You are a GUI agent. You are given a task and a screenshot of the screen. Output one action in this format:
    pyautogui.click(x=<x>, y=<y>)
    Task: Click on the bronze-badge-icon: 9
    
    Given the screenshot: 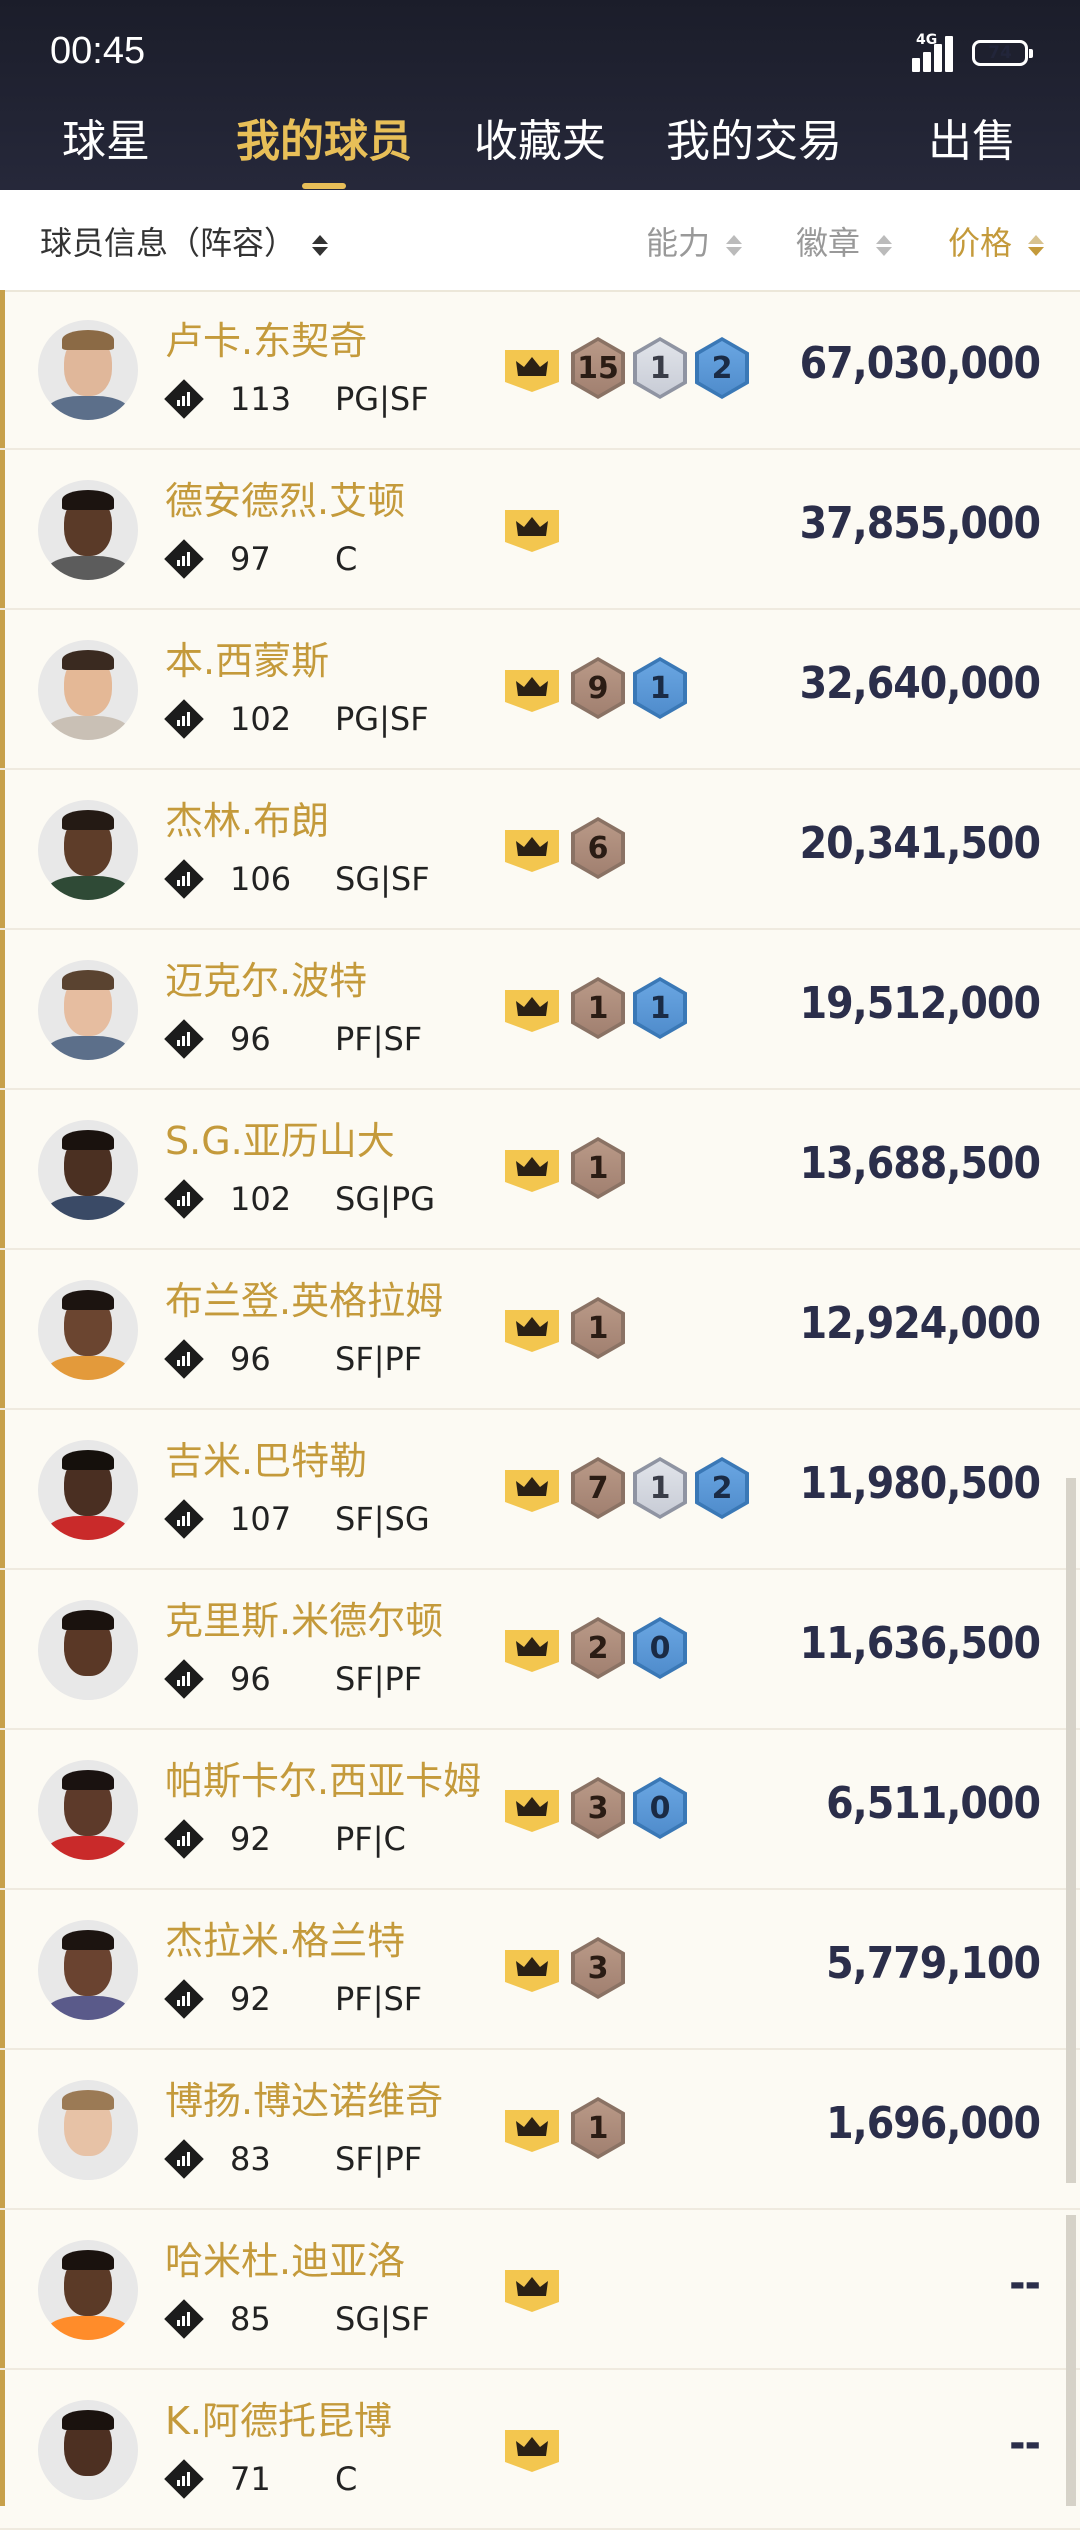 What is the action you would take?
    pyautogui.click(x=598, y=688)
    